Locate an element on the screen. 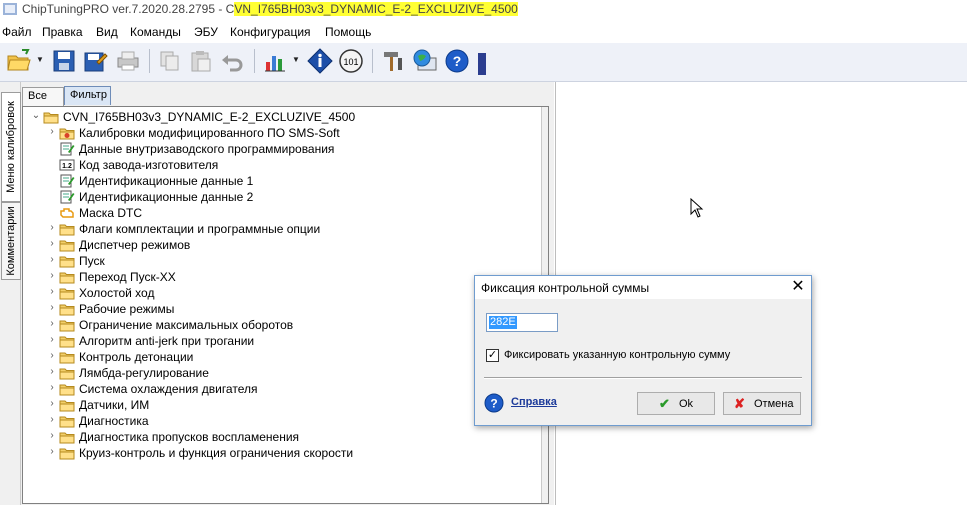  tree-item-label: Контроль детонации is located at coordinates (136, 357).